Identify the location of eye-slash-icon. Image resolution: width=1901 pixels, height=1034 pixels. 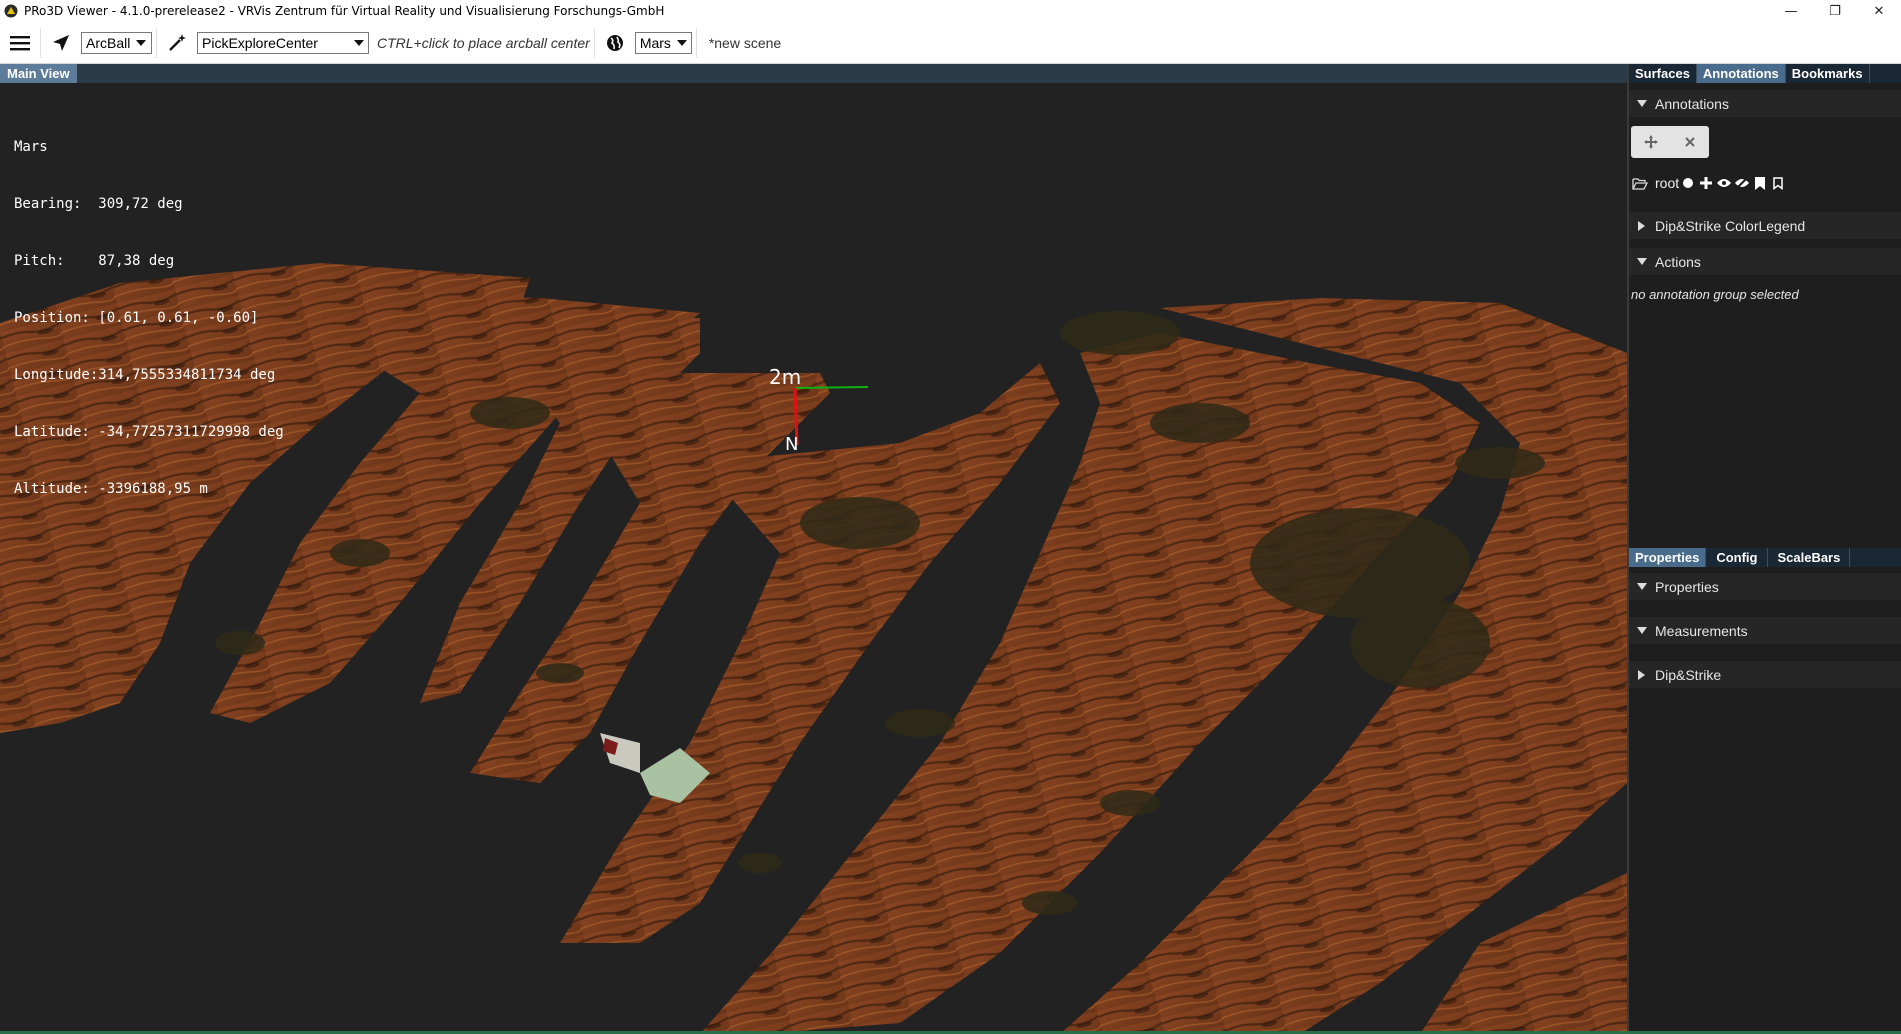
(1742, 183).